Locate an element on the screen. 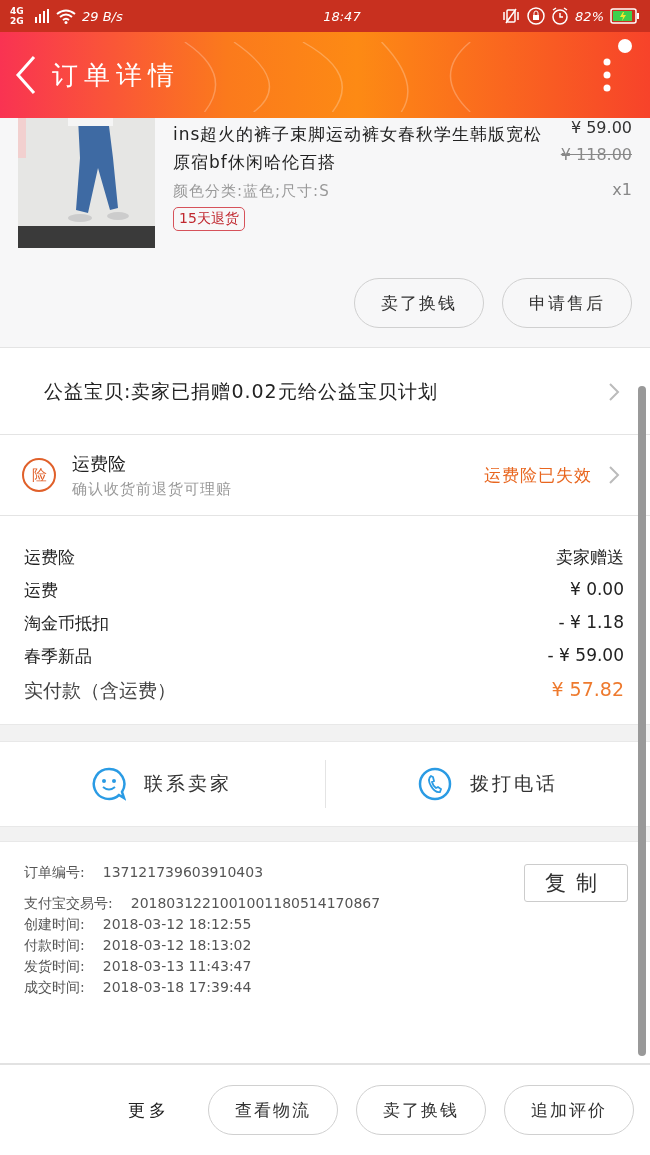 The height and width of the screenshot is (1155, 650). network-speed: 29 B/s is located at coordinates (102, 16).